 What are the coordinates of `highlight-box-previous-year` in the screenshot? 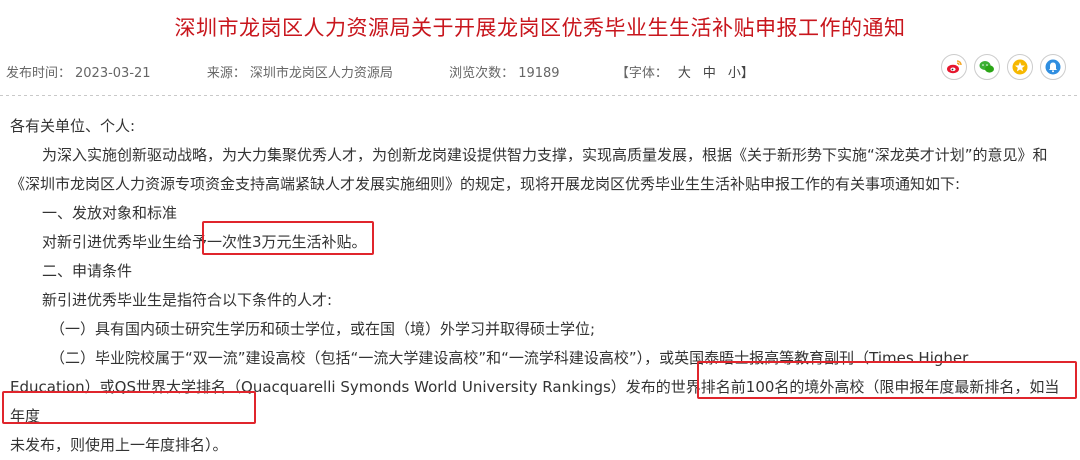 It's located at (129, 407).